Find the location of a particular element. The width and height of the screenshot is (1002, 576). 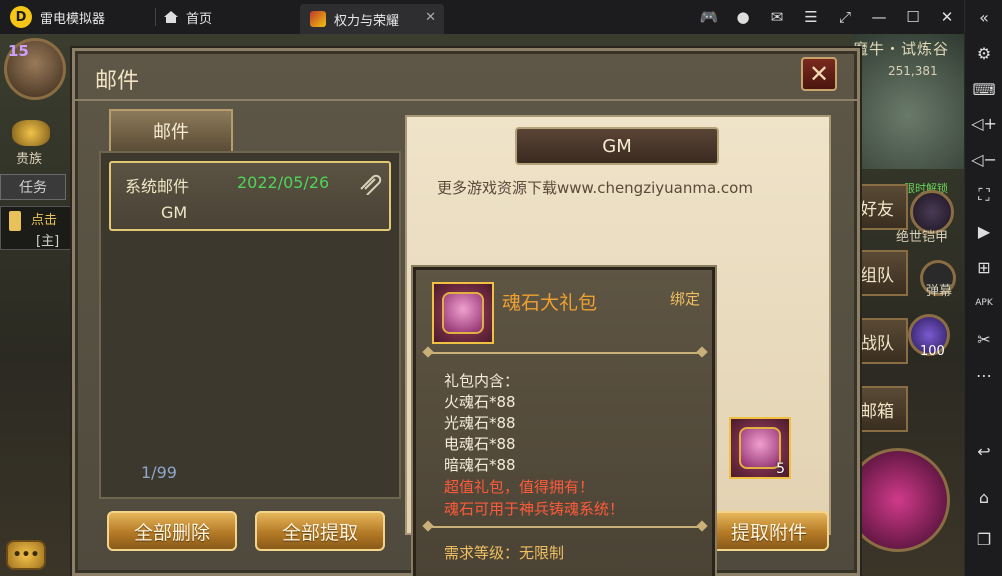

map-name: 魔牛・试炼谷 is located at coordinates (901, 49).